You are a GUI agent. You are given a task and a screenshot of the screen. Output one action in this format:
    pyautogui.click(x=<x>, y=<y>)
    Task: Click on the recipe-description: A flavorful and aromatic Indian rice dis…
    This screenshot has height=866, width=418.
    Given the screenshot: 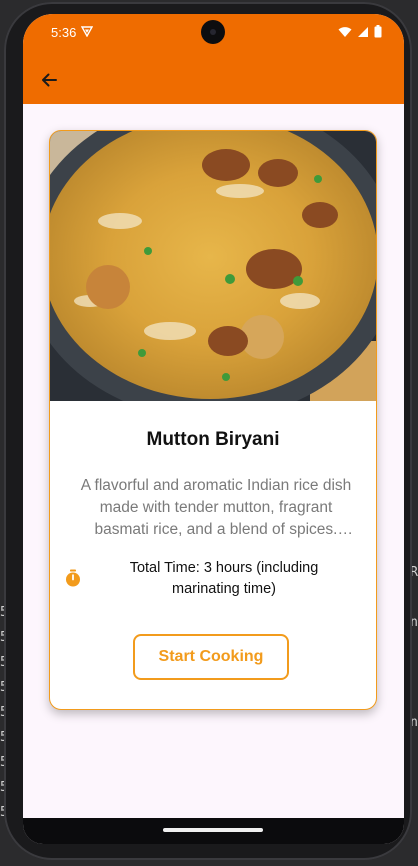 What is the action you would take?
    pyautogui.click(x=216, y=507)
    